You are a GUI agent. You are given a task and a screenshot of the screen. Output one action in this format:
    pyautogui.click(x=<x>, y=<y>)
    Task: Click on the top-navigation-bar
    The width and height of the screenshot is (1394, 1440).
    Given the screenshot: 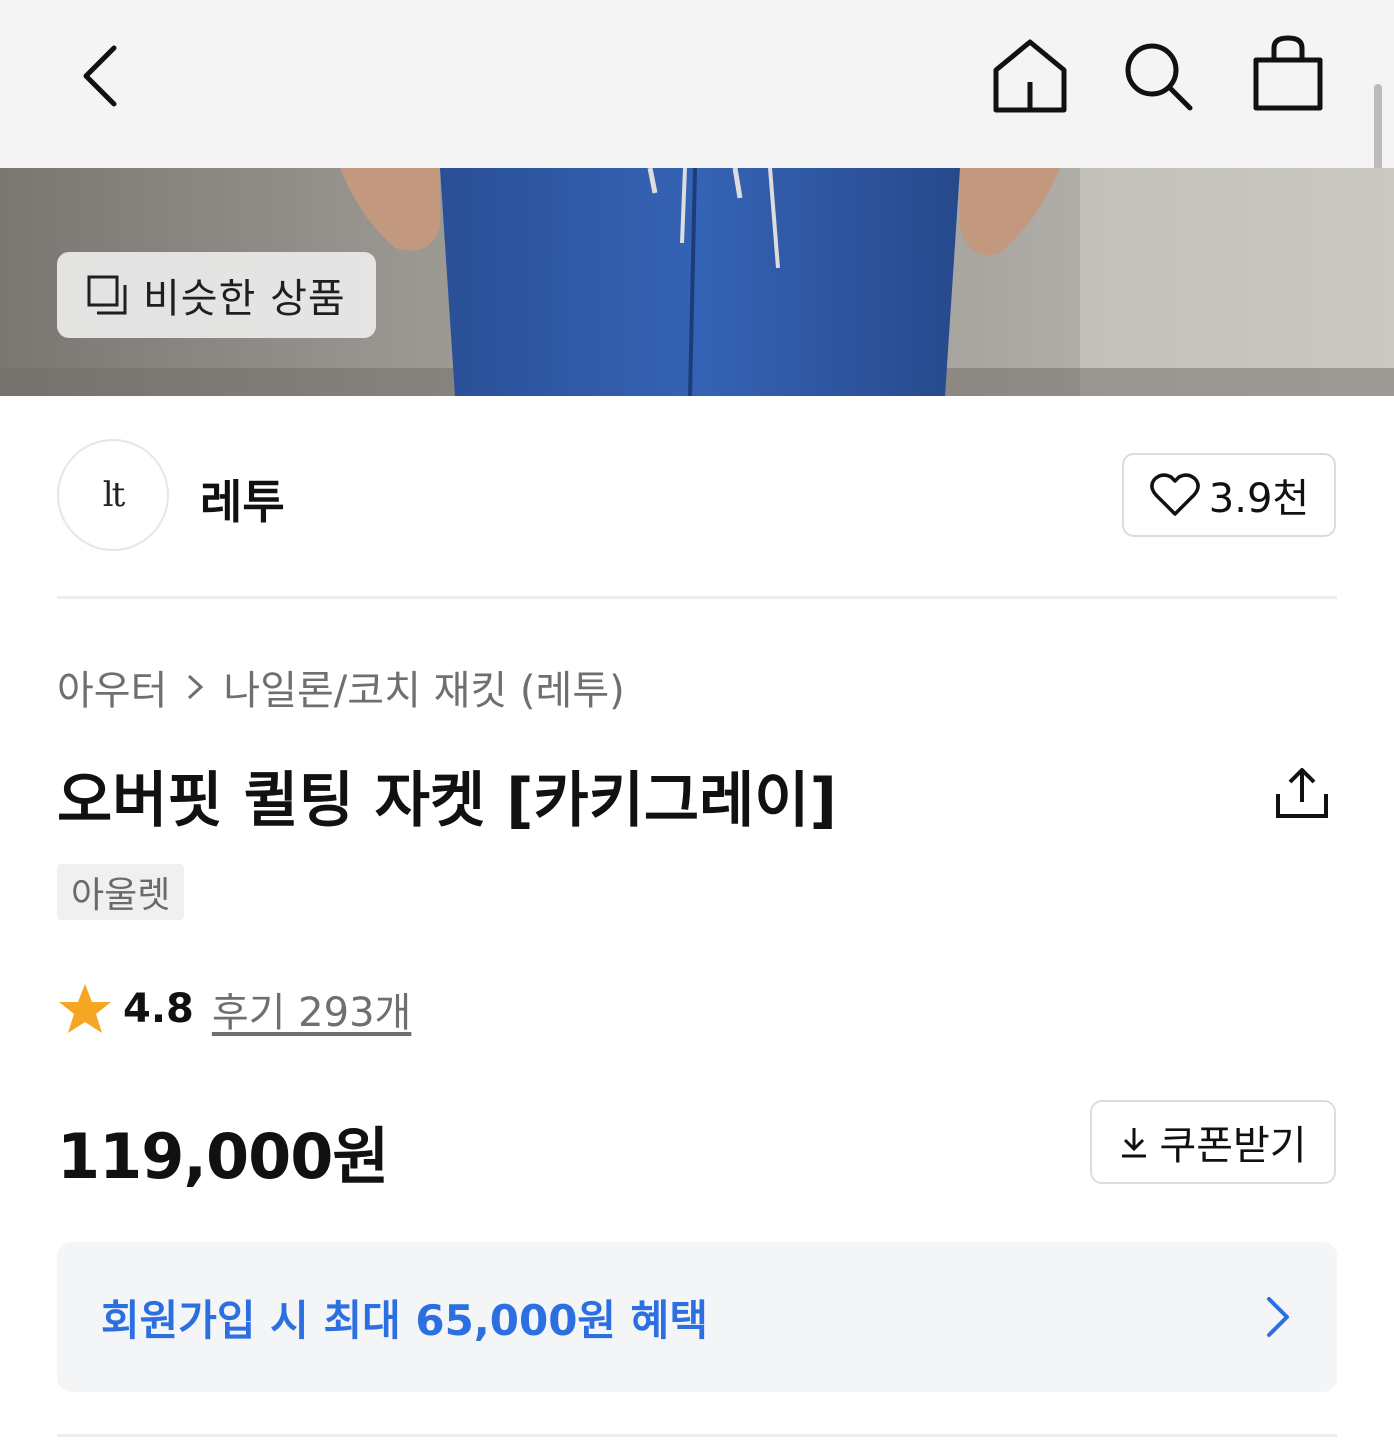 What is the action you would take?
    pyautogui.click(x=697, y=84)
    